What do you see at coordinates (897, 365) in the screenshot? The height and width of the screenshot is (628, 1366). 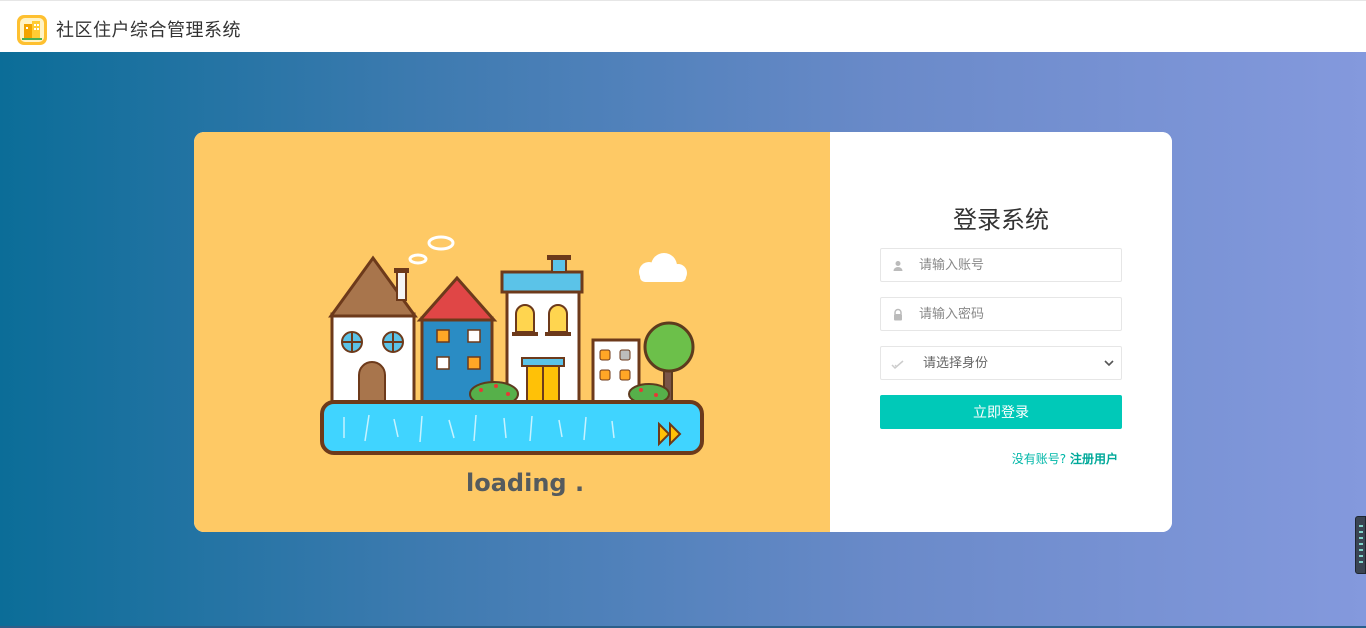 I see `check-icon` at bounding box center [897, 365].